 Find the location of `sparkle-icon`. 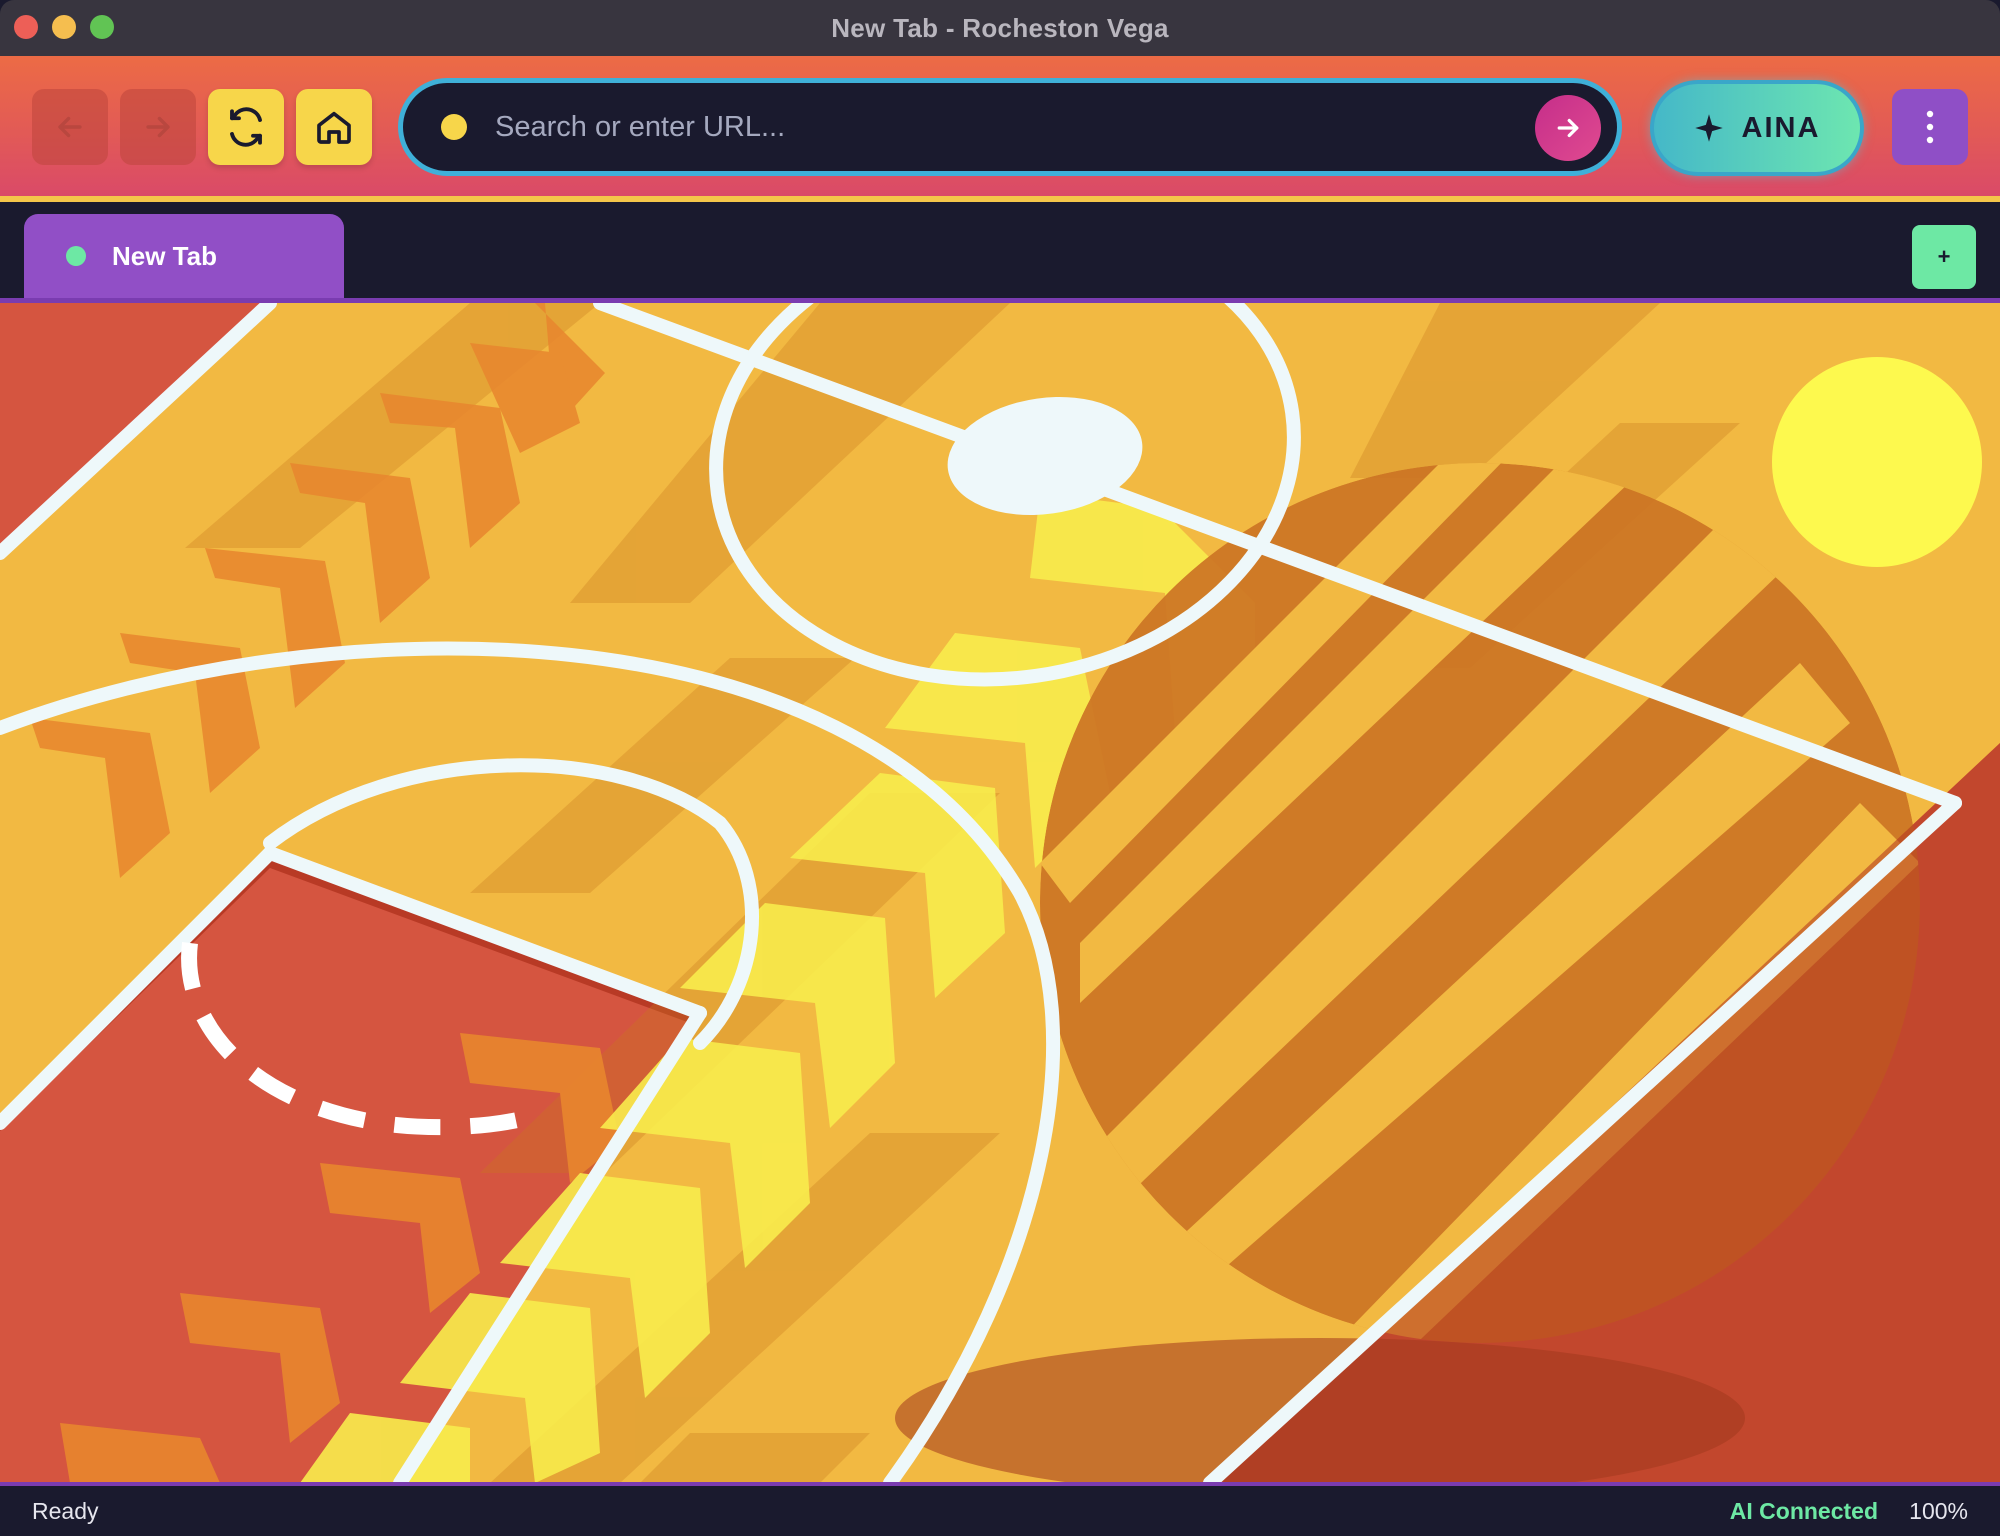

sparkle-icon is located at coordinates (1708, 128).